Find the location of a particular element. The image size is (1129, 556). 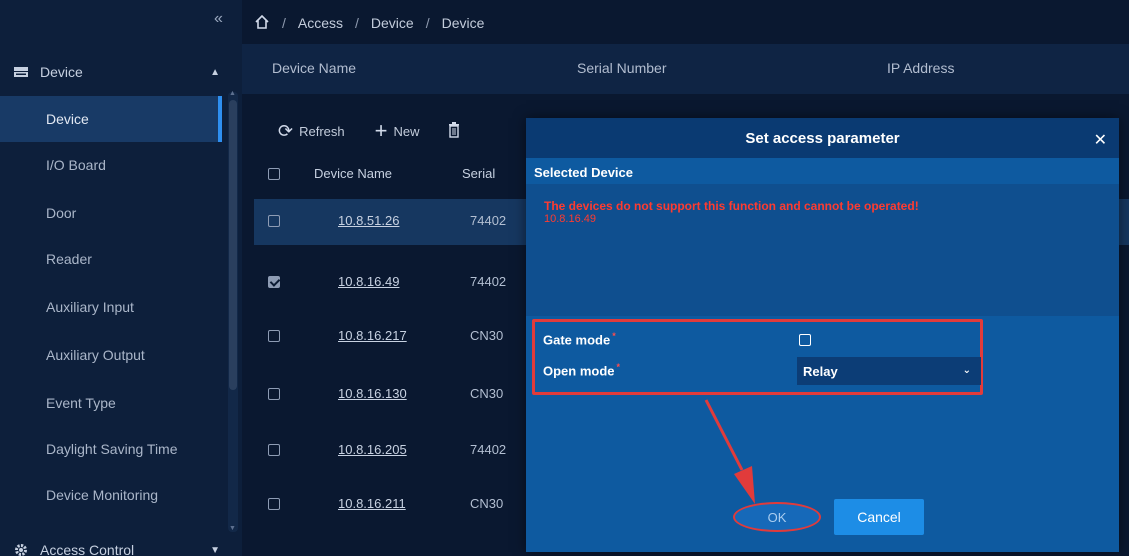

open-mode-label: Open mode * is located at coordinates (581, 370).